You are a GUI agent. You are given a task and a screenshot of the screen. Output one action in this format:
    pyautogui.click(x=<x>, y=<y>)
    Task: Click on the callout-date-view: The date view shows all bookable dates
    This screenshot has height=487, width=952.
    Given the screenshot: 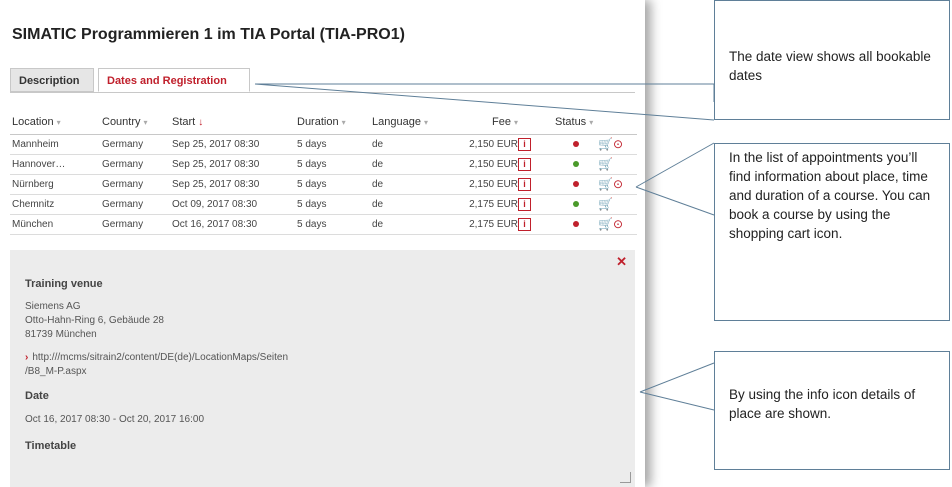 What is the action you would take?
    pyautogui.click(x=832, y=60)
    